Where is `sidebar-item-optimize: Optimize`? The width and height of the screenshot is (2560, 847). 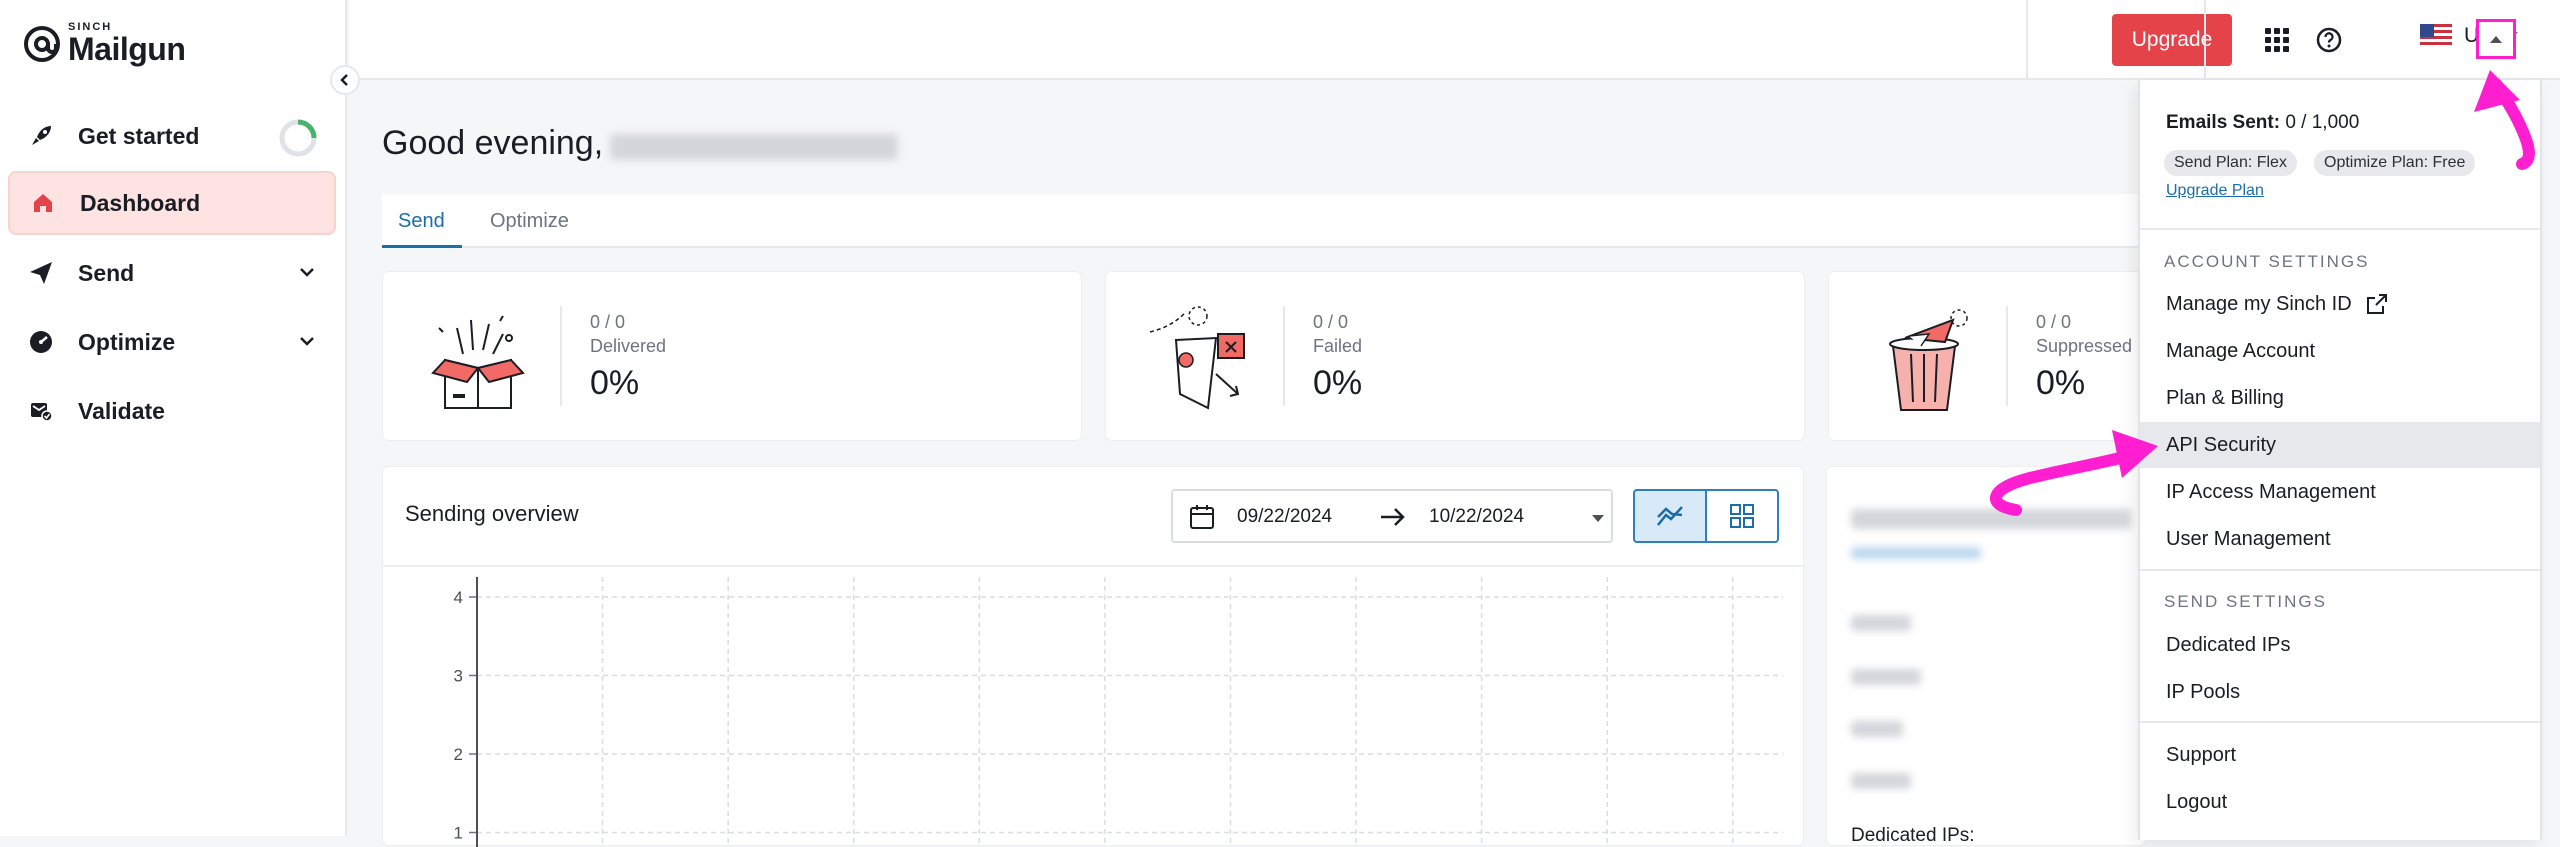
sidebar-item-optimize: Optimize is located at coordinates (172, 342).